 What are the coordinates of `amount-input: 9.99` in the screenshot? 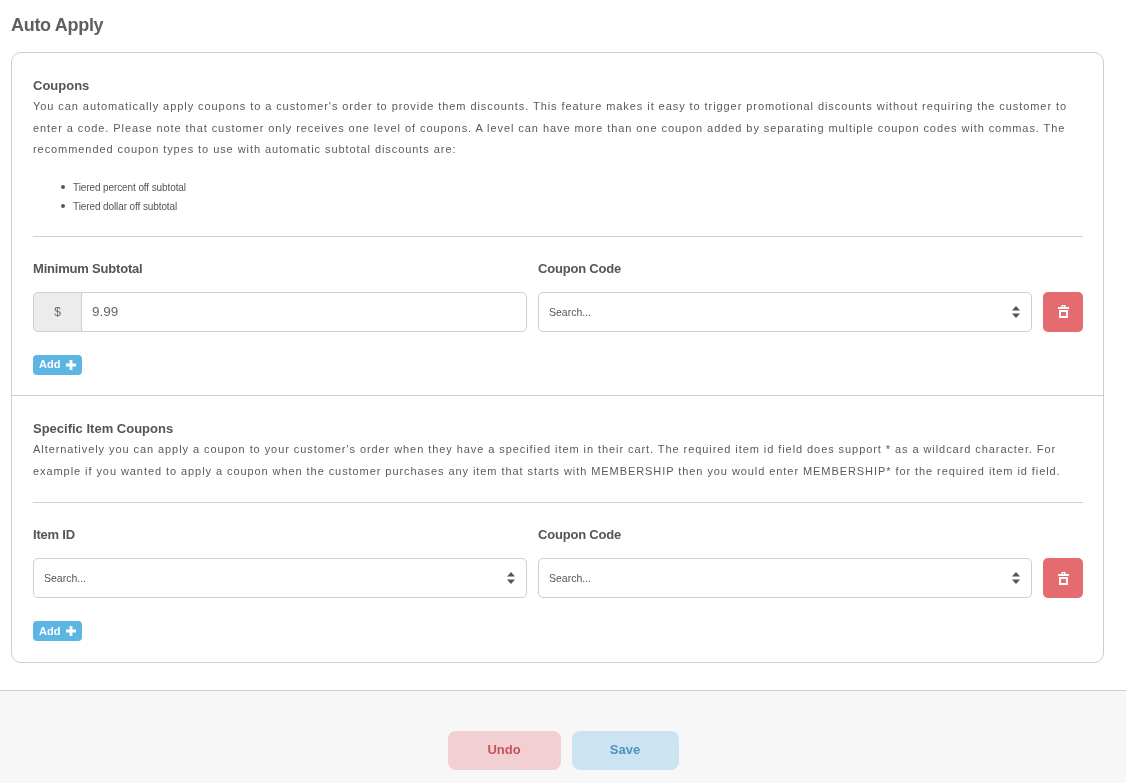 It's located at (304, 311).